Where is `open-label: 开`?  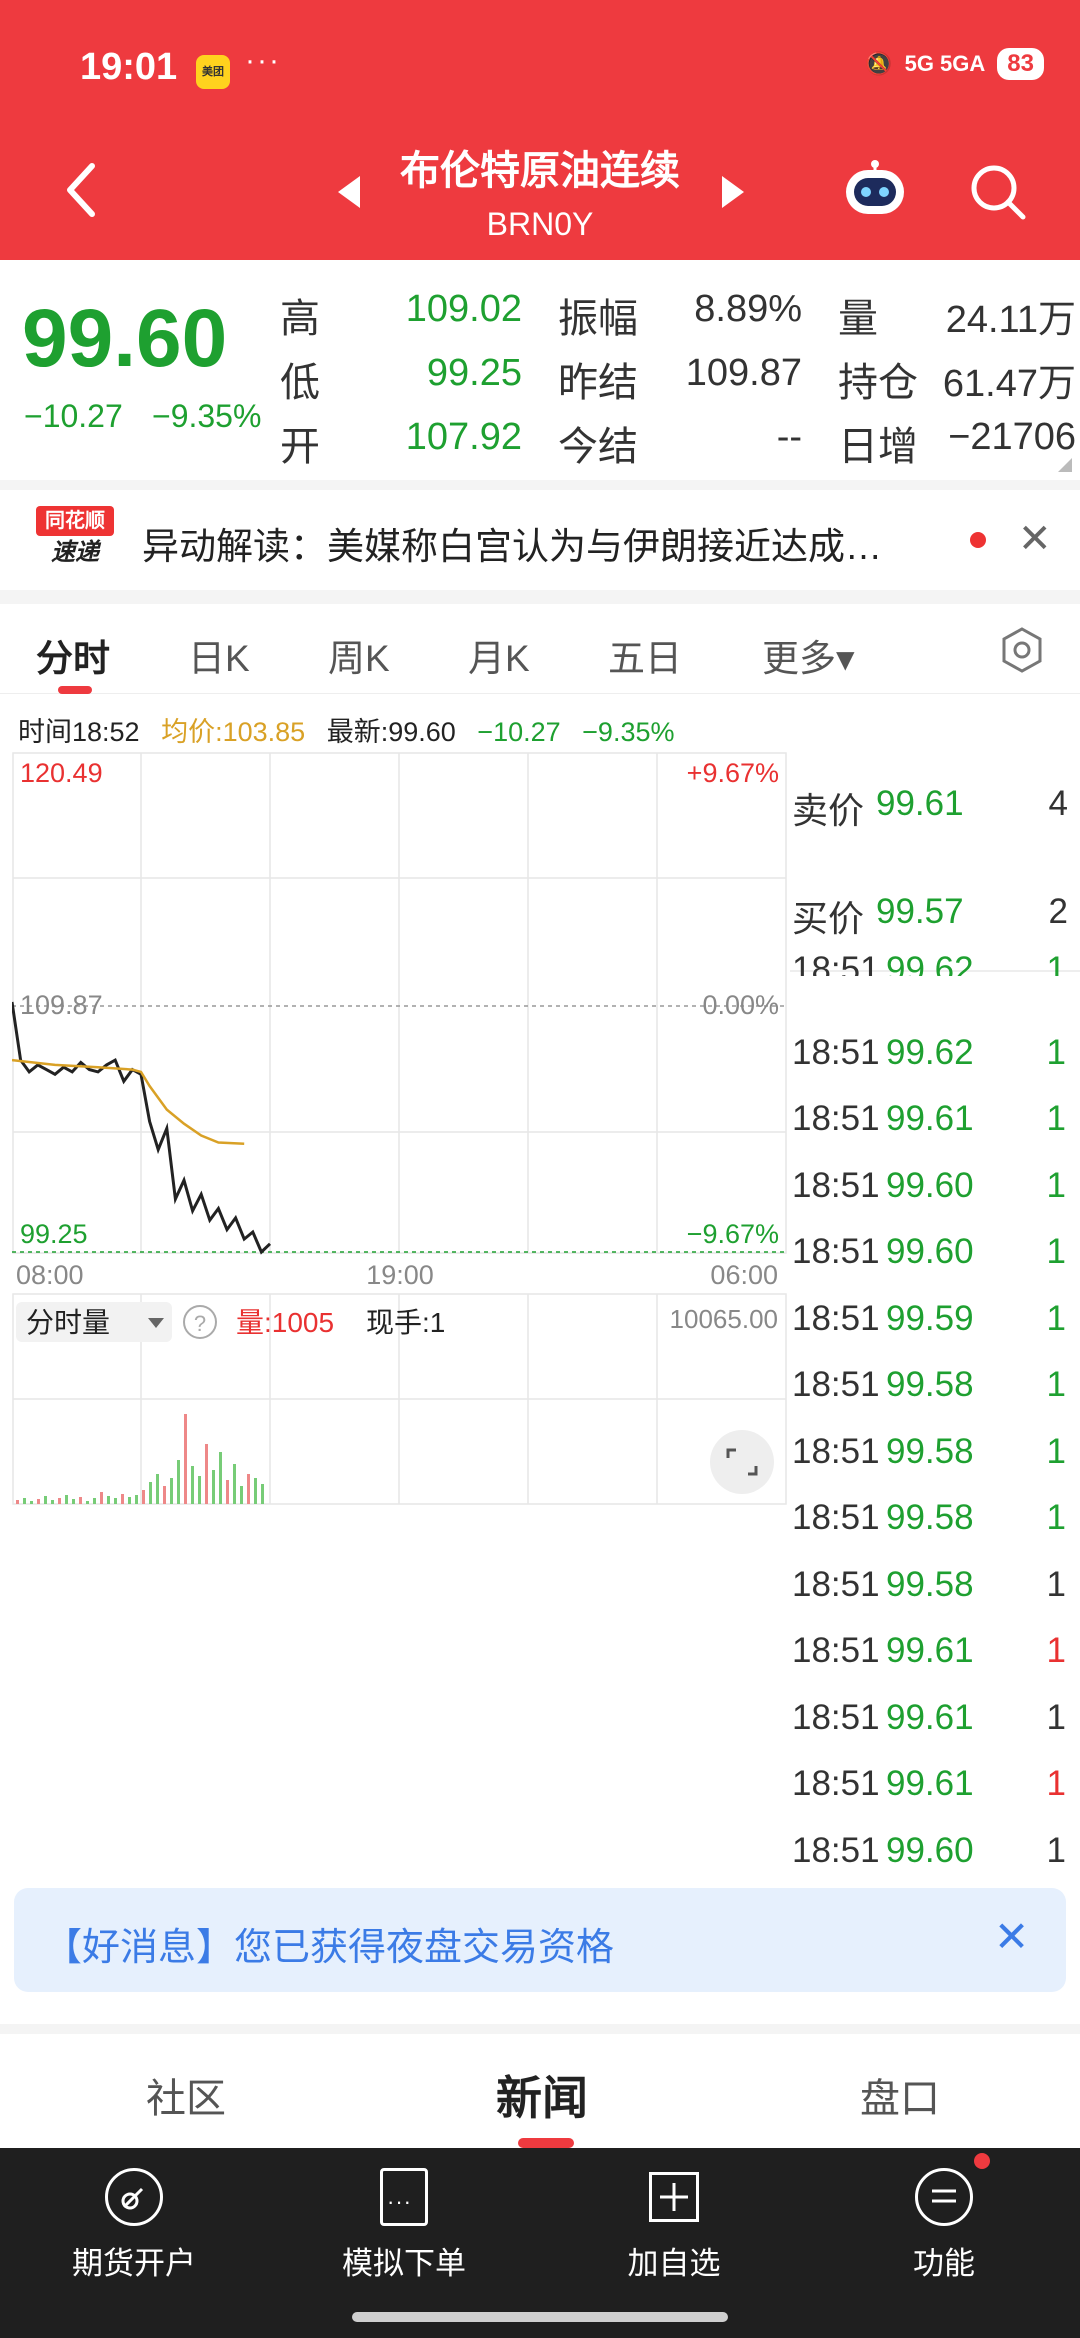 open-label: 开 is located at coordinates (300, 447).